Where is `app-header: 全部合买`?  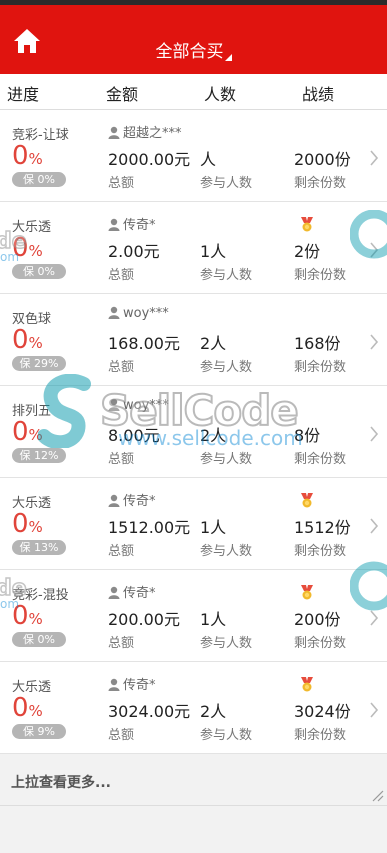
app-header: 全部合买 is located at coordinates (193, 39).